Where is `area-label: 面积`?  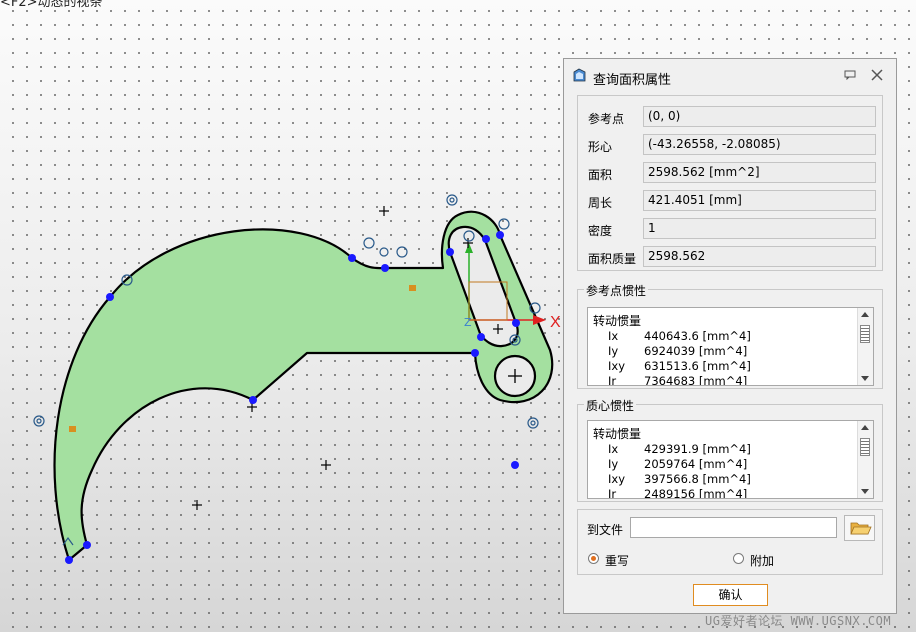 area-label: 面积 is located at coordinates (600, 175).